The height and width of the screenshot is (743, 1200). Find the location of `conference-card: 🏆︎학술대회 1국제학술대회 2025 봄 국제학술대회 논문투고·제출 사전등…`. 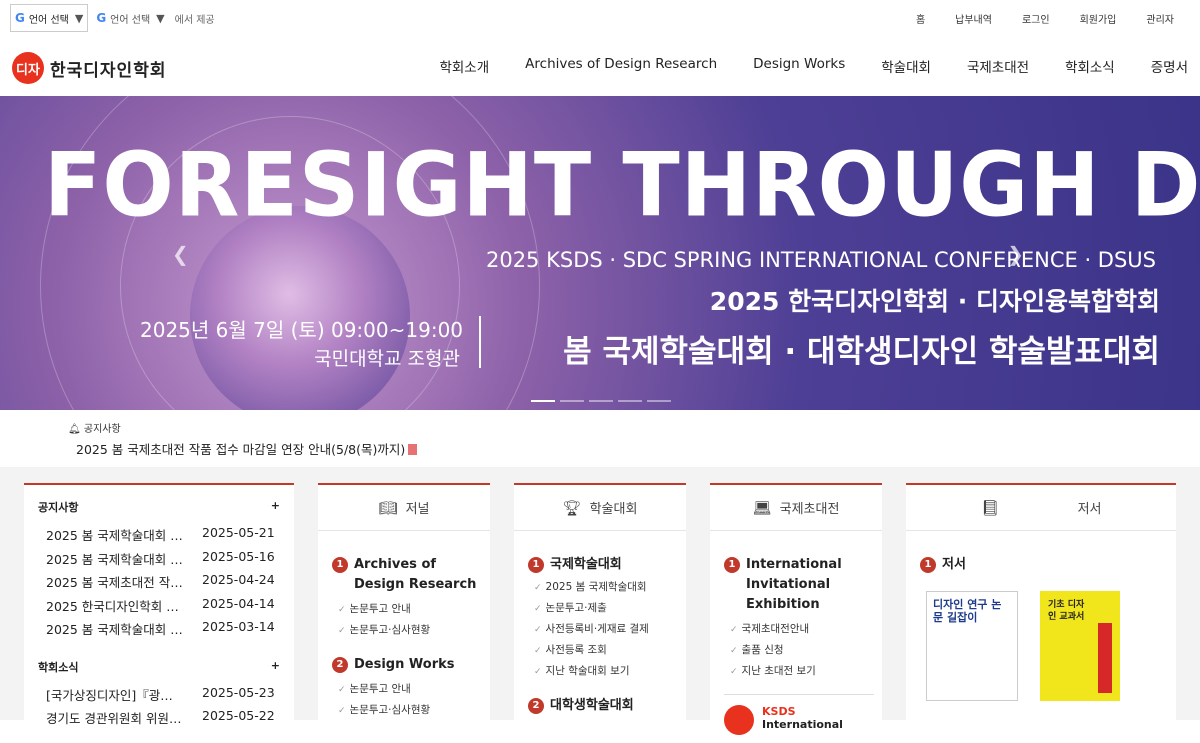

conference-card: 🏆︎학술대회 1국제학술대회 2025 봄 국제학술대회 논문투고·제출 사전등… is located at coordinates (600, 613).